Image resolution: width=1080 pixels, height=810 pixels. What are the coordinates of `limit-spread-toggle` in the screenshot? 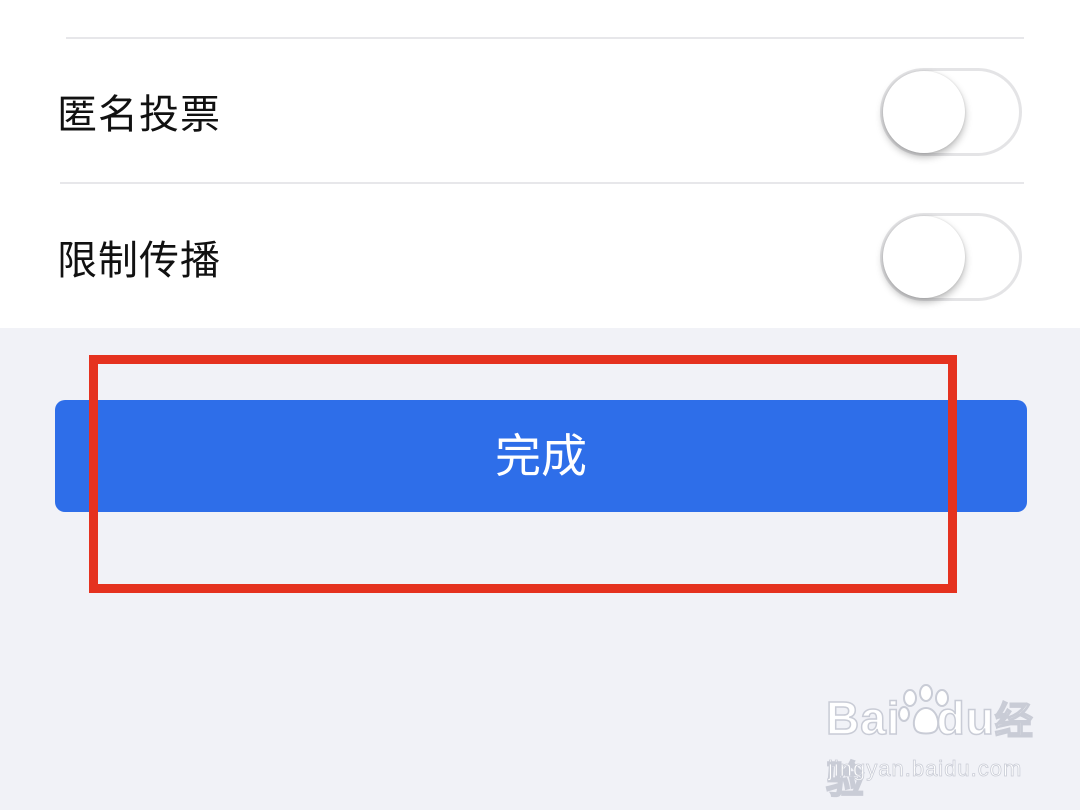 It's located at (951, 257).